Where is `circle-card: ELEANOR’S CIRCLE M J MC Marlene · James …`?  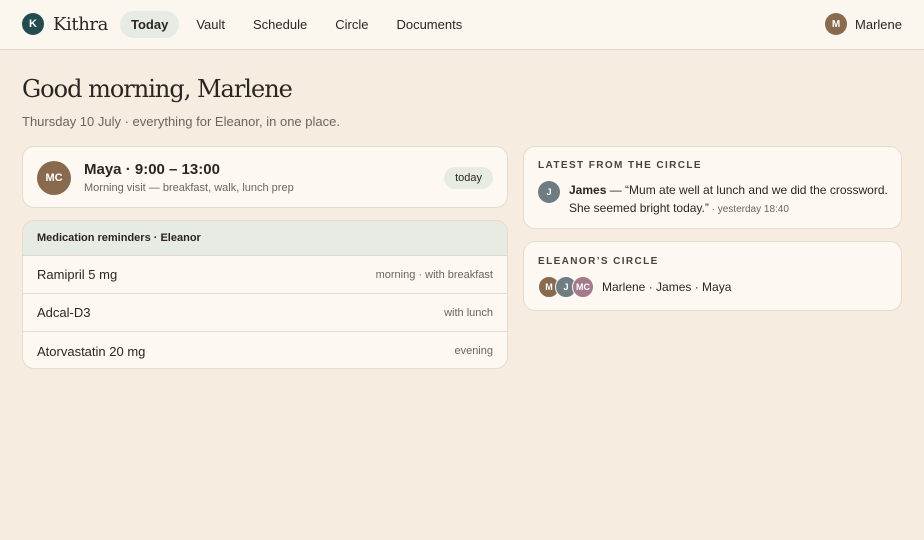 circle-card: ELEANOR’S CIRCLE M J MC Marlene · James … is located at coordinates (712, 276).